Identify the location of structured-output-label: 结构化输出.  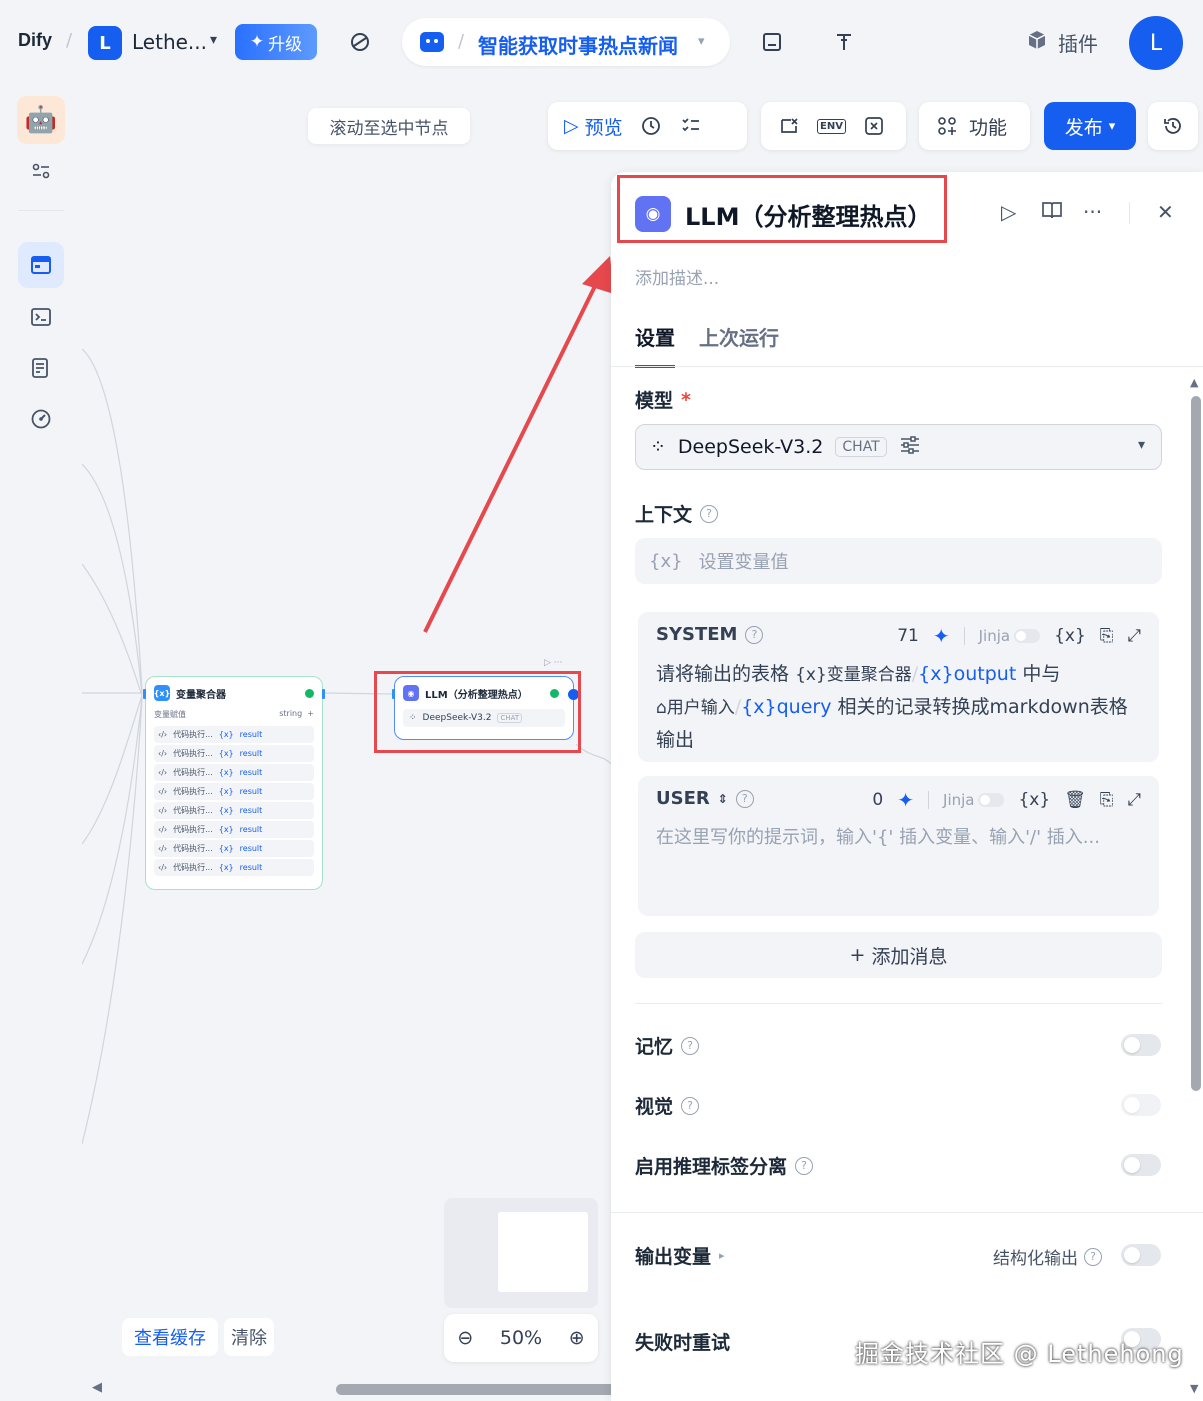
(1035, 1259).